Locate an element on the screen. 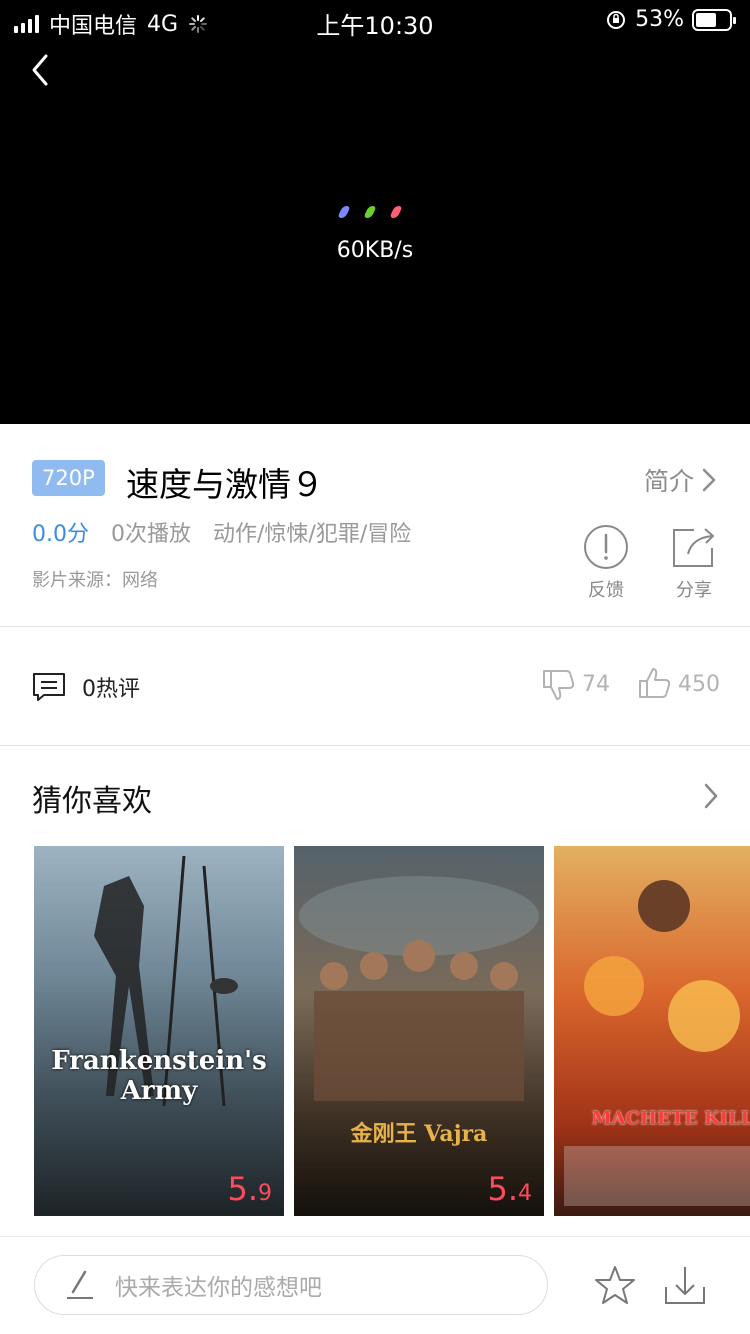 The height and width of the screenshot is (1334, 750). comments-row: 0热评 74 450 is located at coordinates (375, 686).